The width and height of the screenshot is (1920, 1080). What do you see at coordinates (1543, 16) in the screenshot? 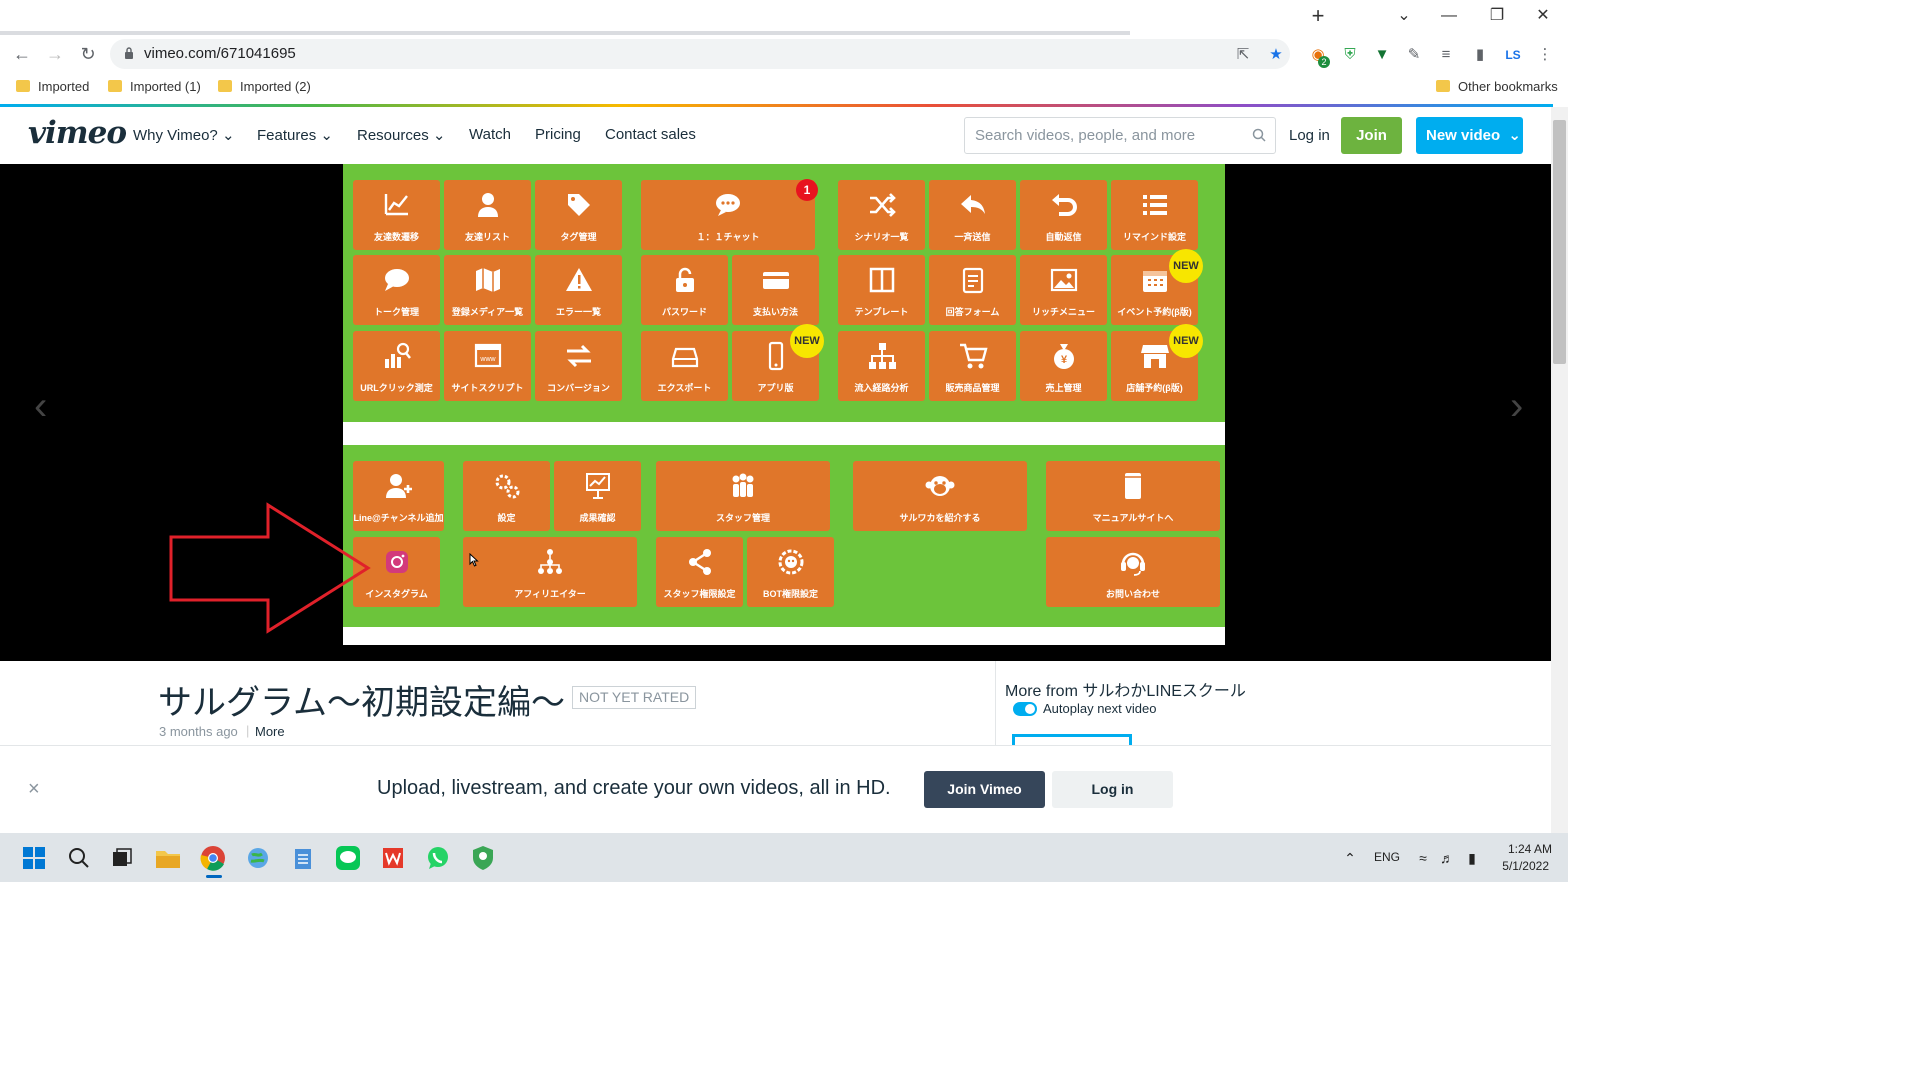
I see `close-window-button: ✕` at bounding box center [1543, 16].